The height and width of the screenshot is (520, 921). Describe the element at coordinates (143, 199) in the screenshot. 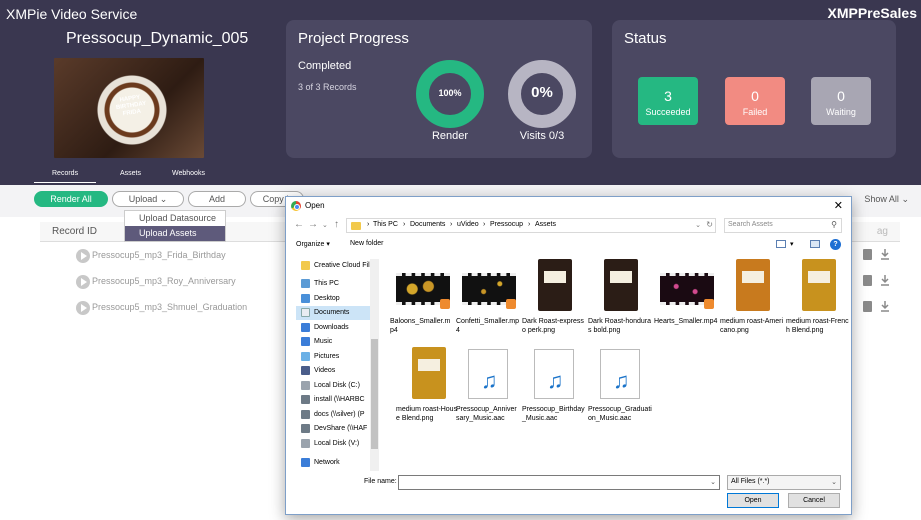

I see `upload-button-label: Upload` at that location.